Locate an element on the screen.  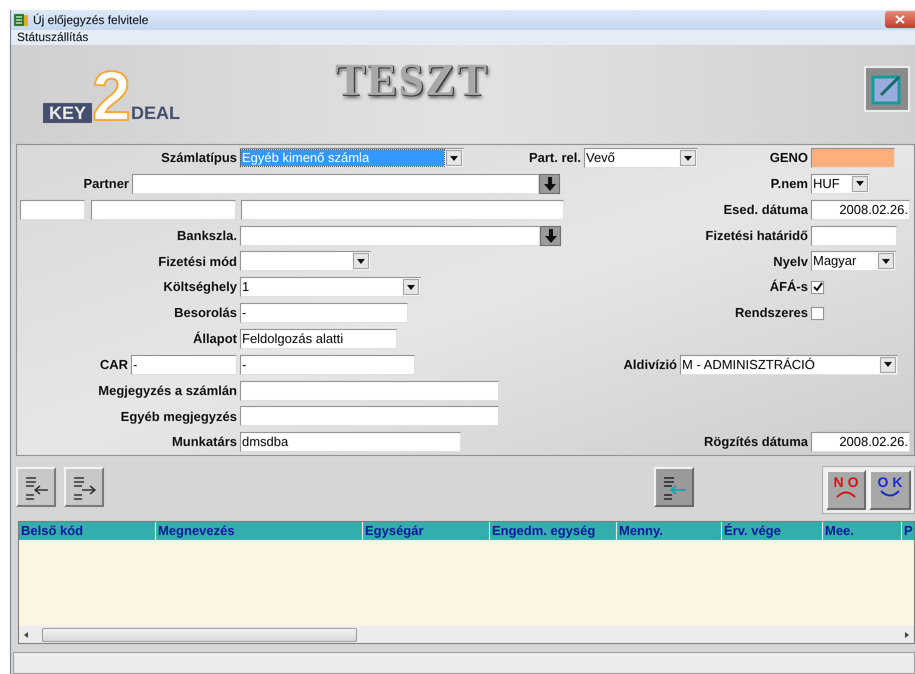
field-label: GENO is located at coordinates (788, 158).